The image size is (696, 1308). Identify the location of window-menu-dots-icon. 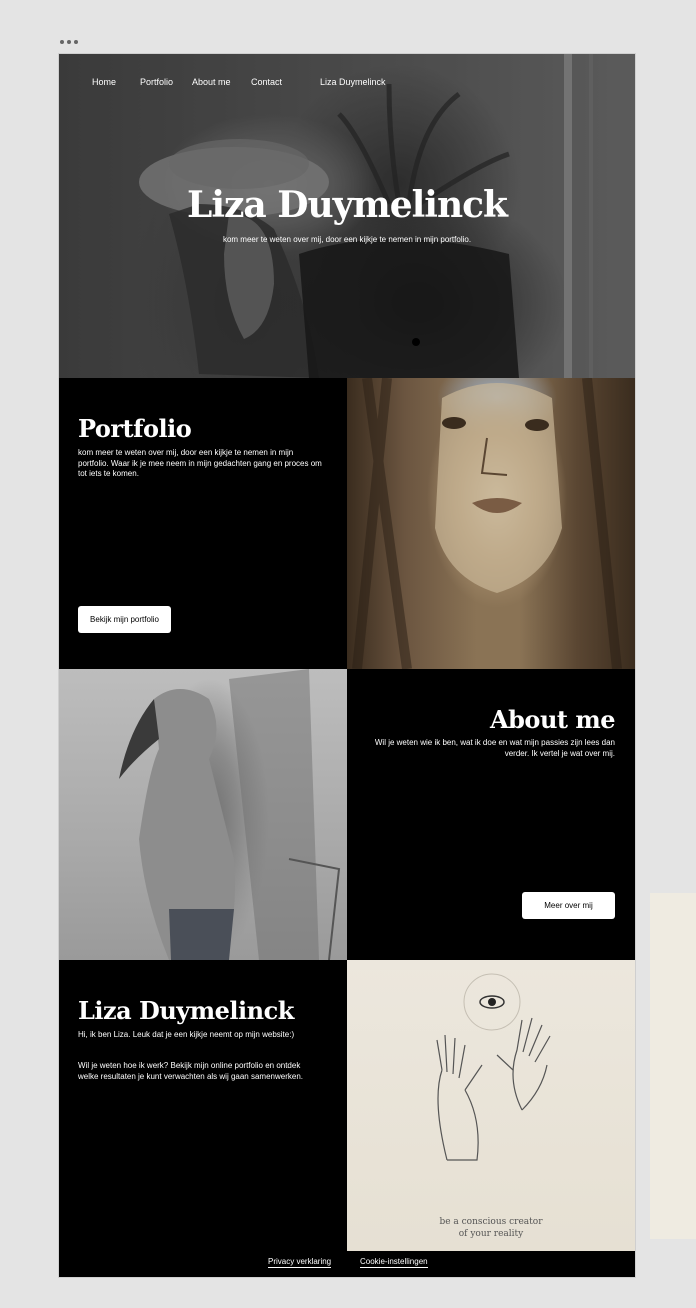
(69, 42).